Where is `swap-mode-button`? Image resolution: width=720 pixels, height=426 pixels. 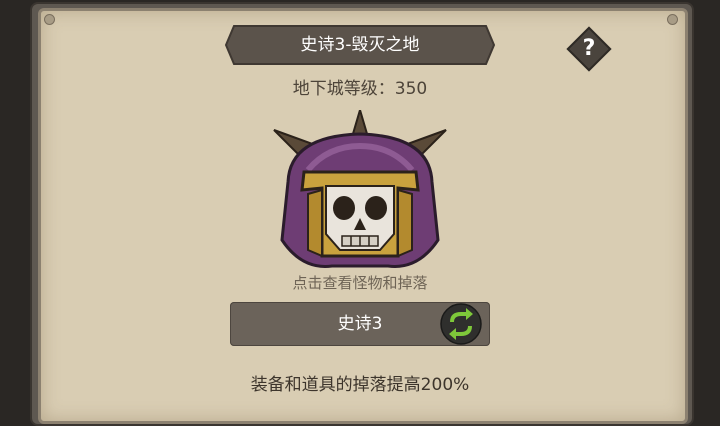
swap-mode-button is located at coordinates (461, 324).